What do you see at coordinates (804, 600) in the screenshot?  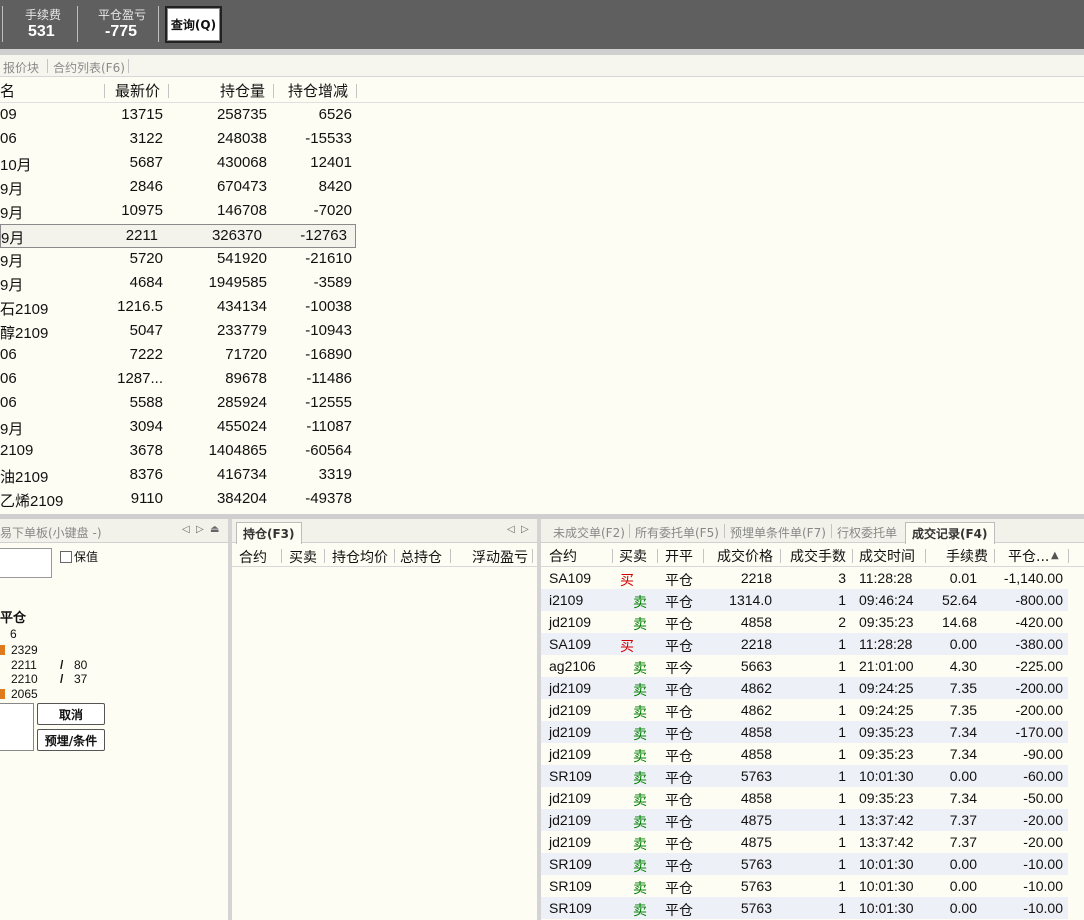 I see `trade-row: i2109 卖 平仓 1314.0 1 09:46:24 52.64 -800.00` at bounding box center [804, 600].